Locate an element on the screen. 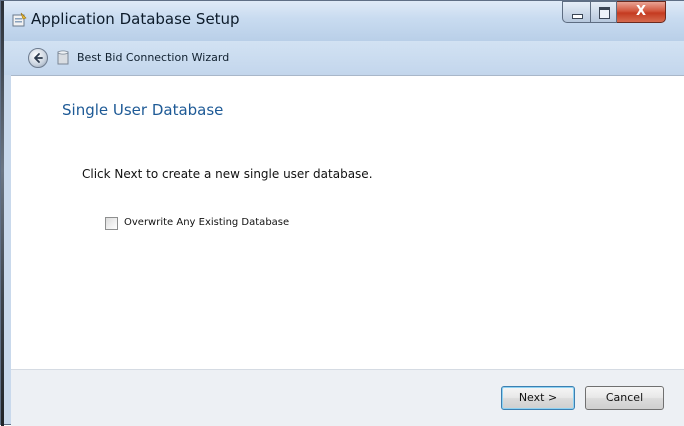  setup-app-icon is located at coordinates (19, 19).